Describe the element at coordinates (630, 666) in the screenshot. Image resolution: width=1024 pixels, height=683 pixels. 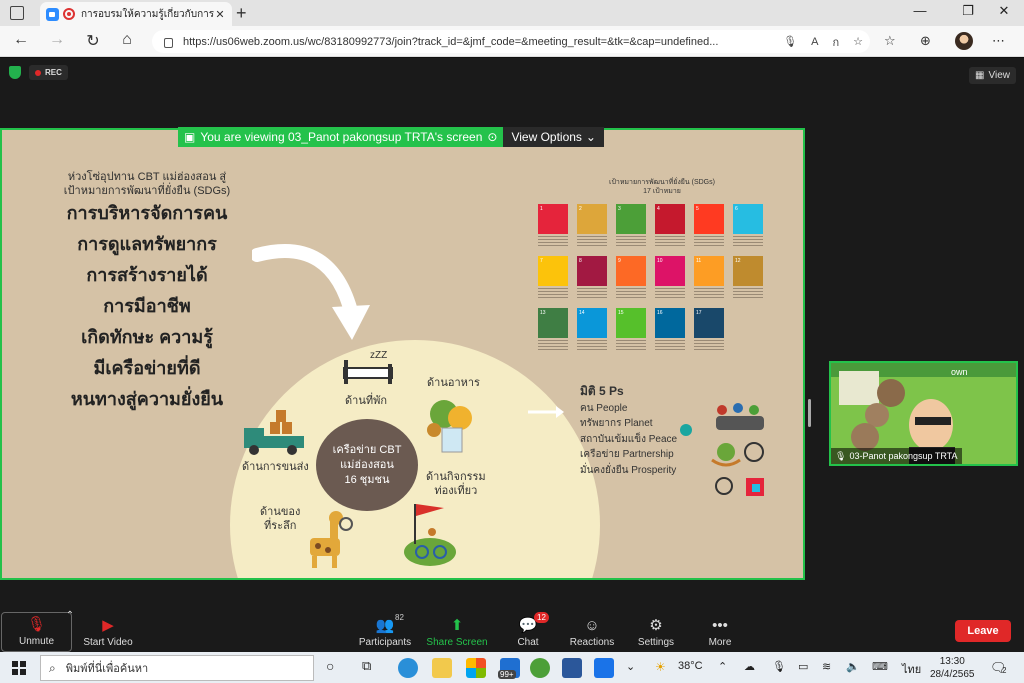
I see `chevron-down-icon: ⌄` at that location.